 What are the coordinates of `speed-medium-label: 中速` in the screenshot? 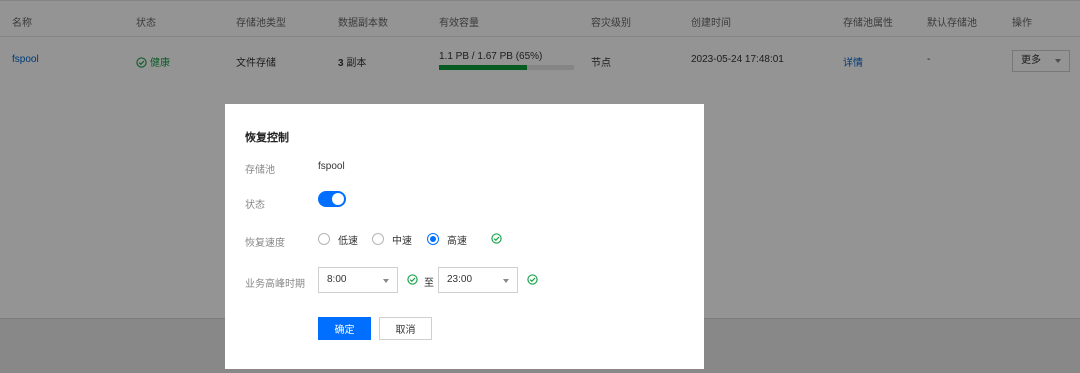 It's located at (402, 241).